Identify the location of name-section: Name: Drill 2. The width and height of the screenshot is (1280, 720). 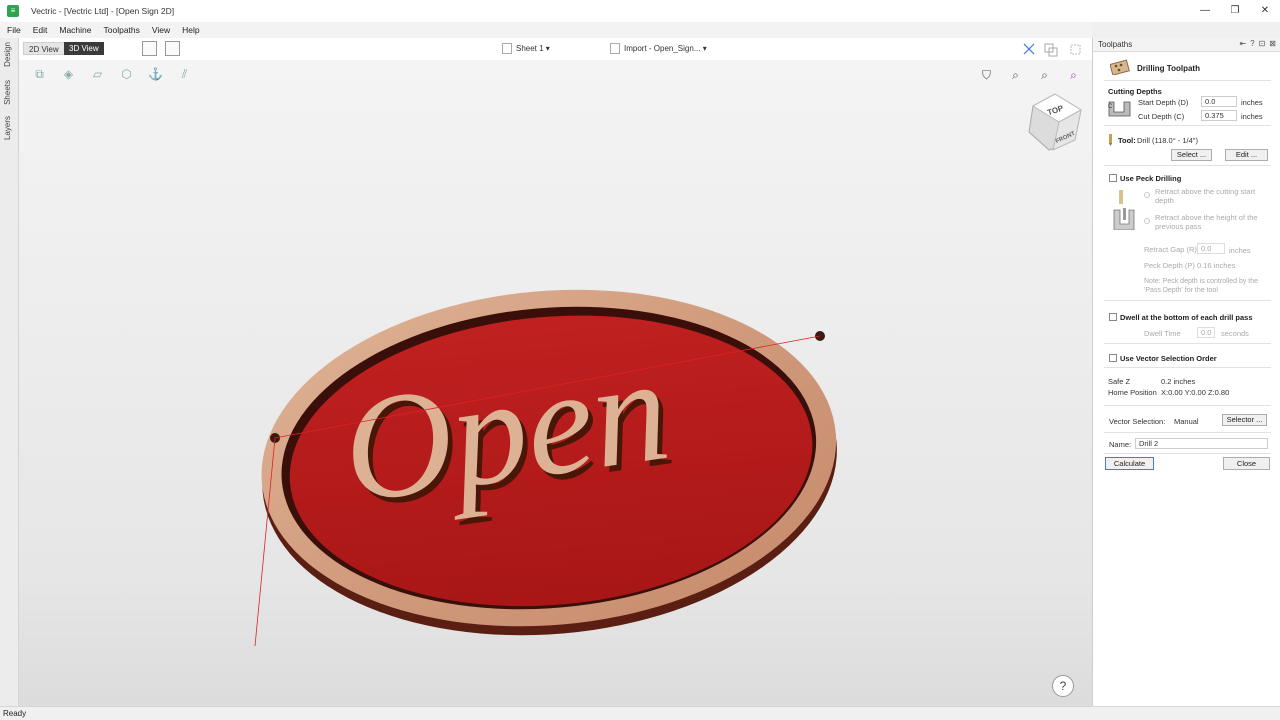
(1187, 444).